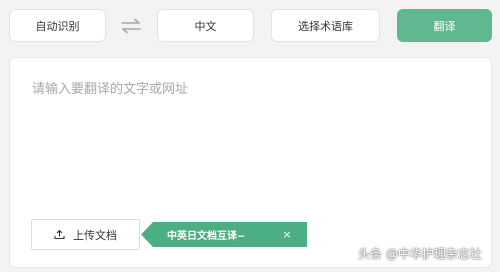 The width and height of the screenshot is (500, 272). What do you see at coordinates (420, 254) in the screenshot?
I see `watermark: 头条 @中华护理杂志社` at bounding box center [420, 254].